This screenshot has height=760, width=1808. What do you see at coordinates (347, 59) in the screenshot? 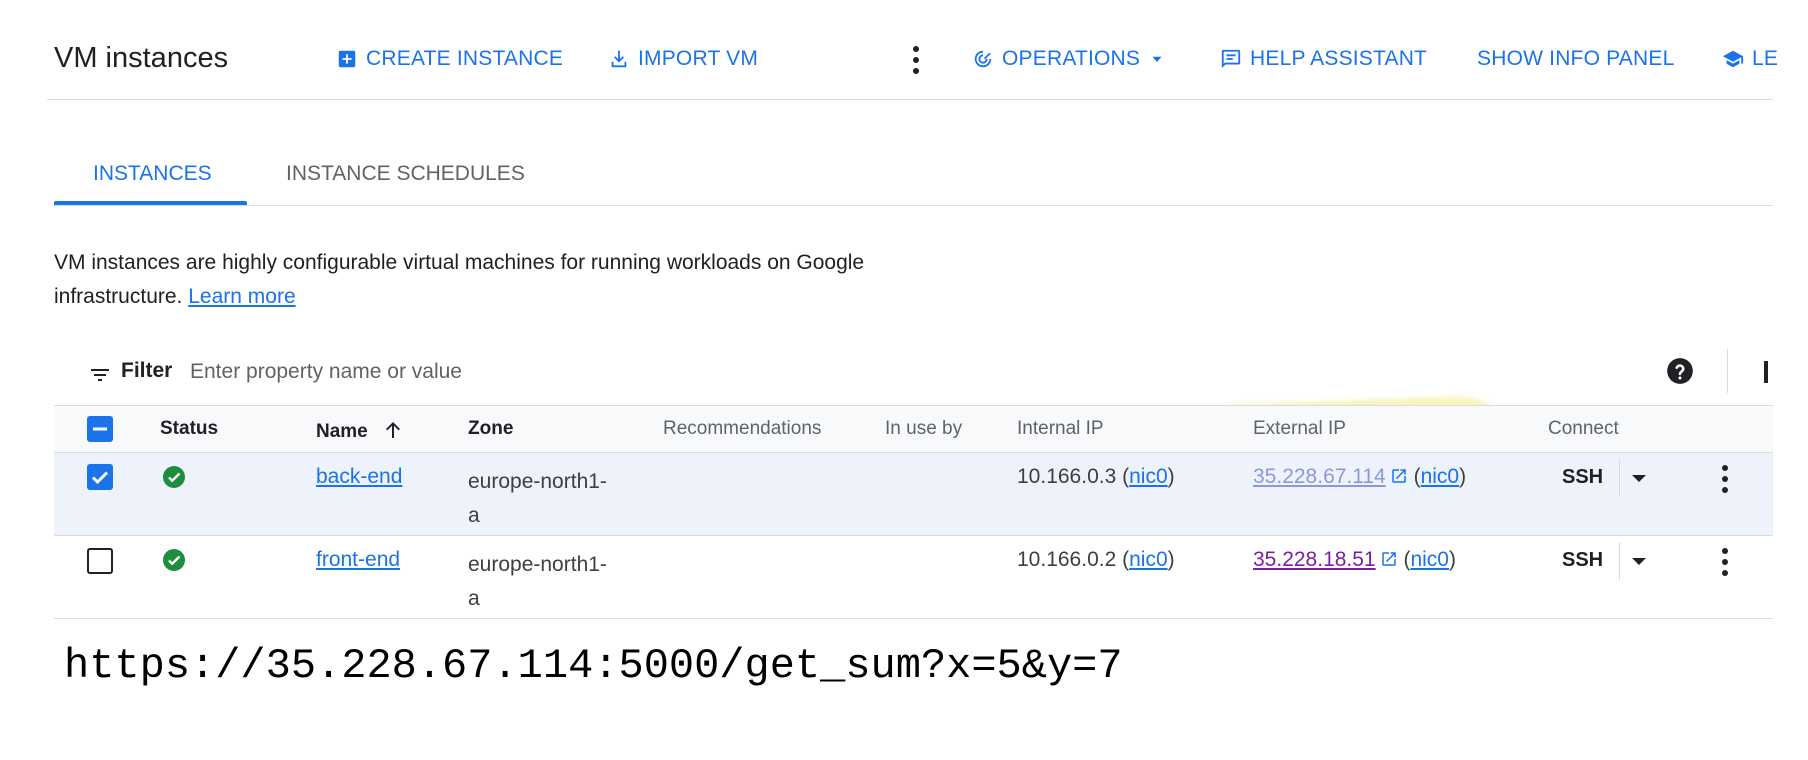
I see `add-box-icon` at bounding box center [347, 59].